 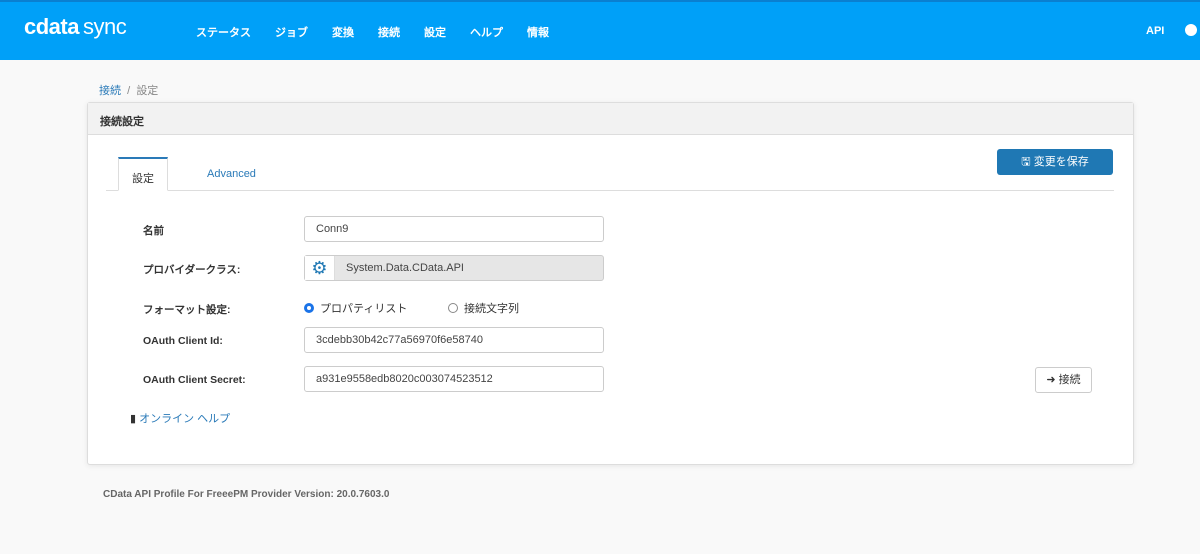 I want to click on client-id-input: 3cdebb30b42c77a56970f6e58740, so click(x=454, y=340).